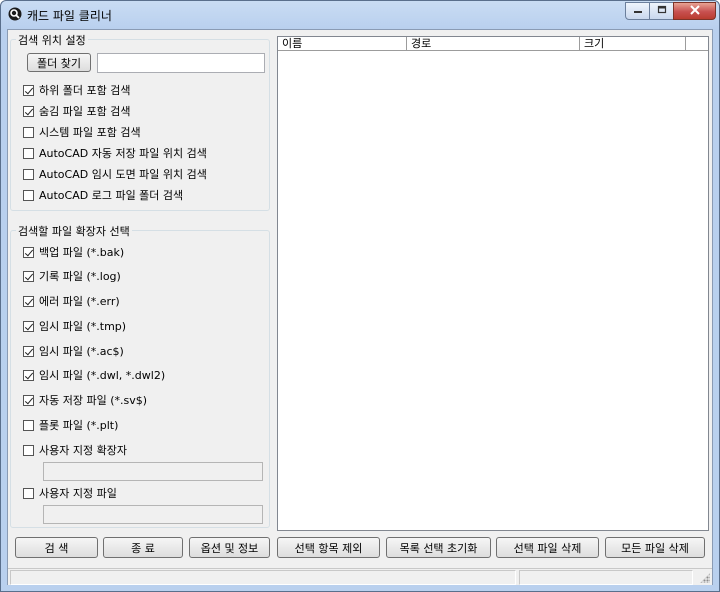 The image size is (720, 592). What do you see at coordinates (633, 44) in the screenshot?
I see `column-header-size: 크기` at bounding box center [633, 44].